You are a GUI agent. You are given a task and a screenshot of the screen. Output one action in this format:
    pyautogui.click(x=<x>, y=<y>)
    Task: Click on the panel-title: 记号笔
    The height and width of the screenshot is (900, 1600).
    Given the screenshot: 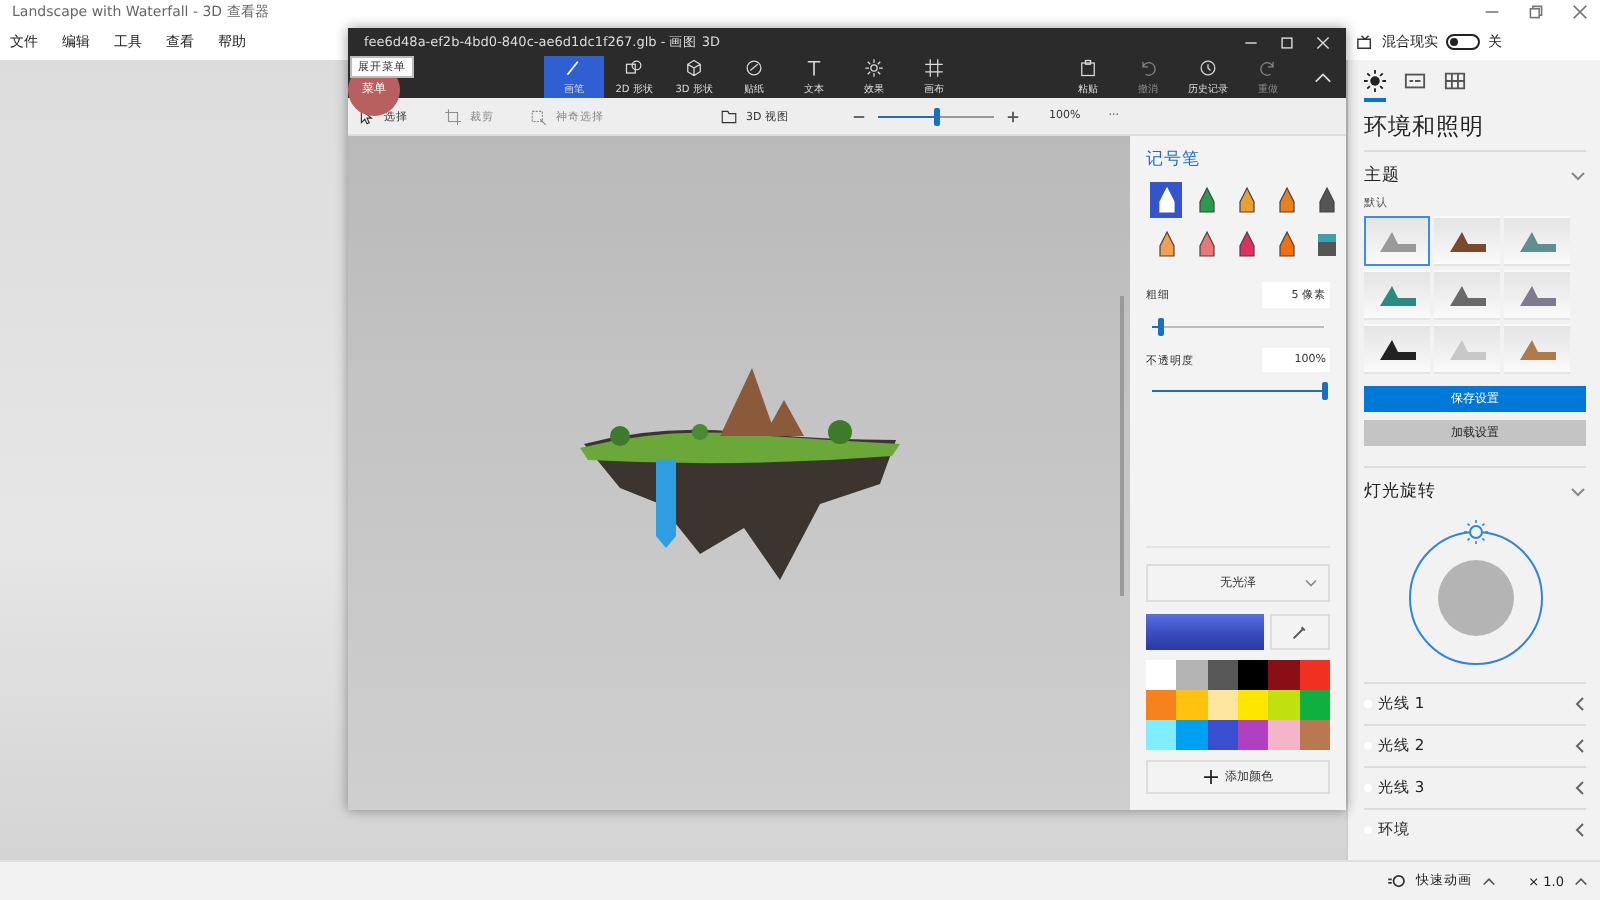 What is the action you would take?
    pyautogui.click(x=1174, y=160)
    